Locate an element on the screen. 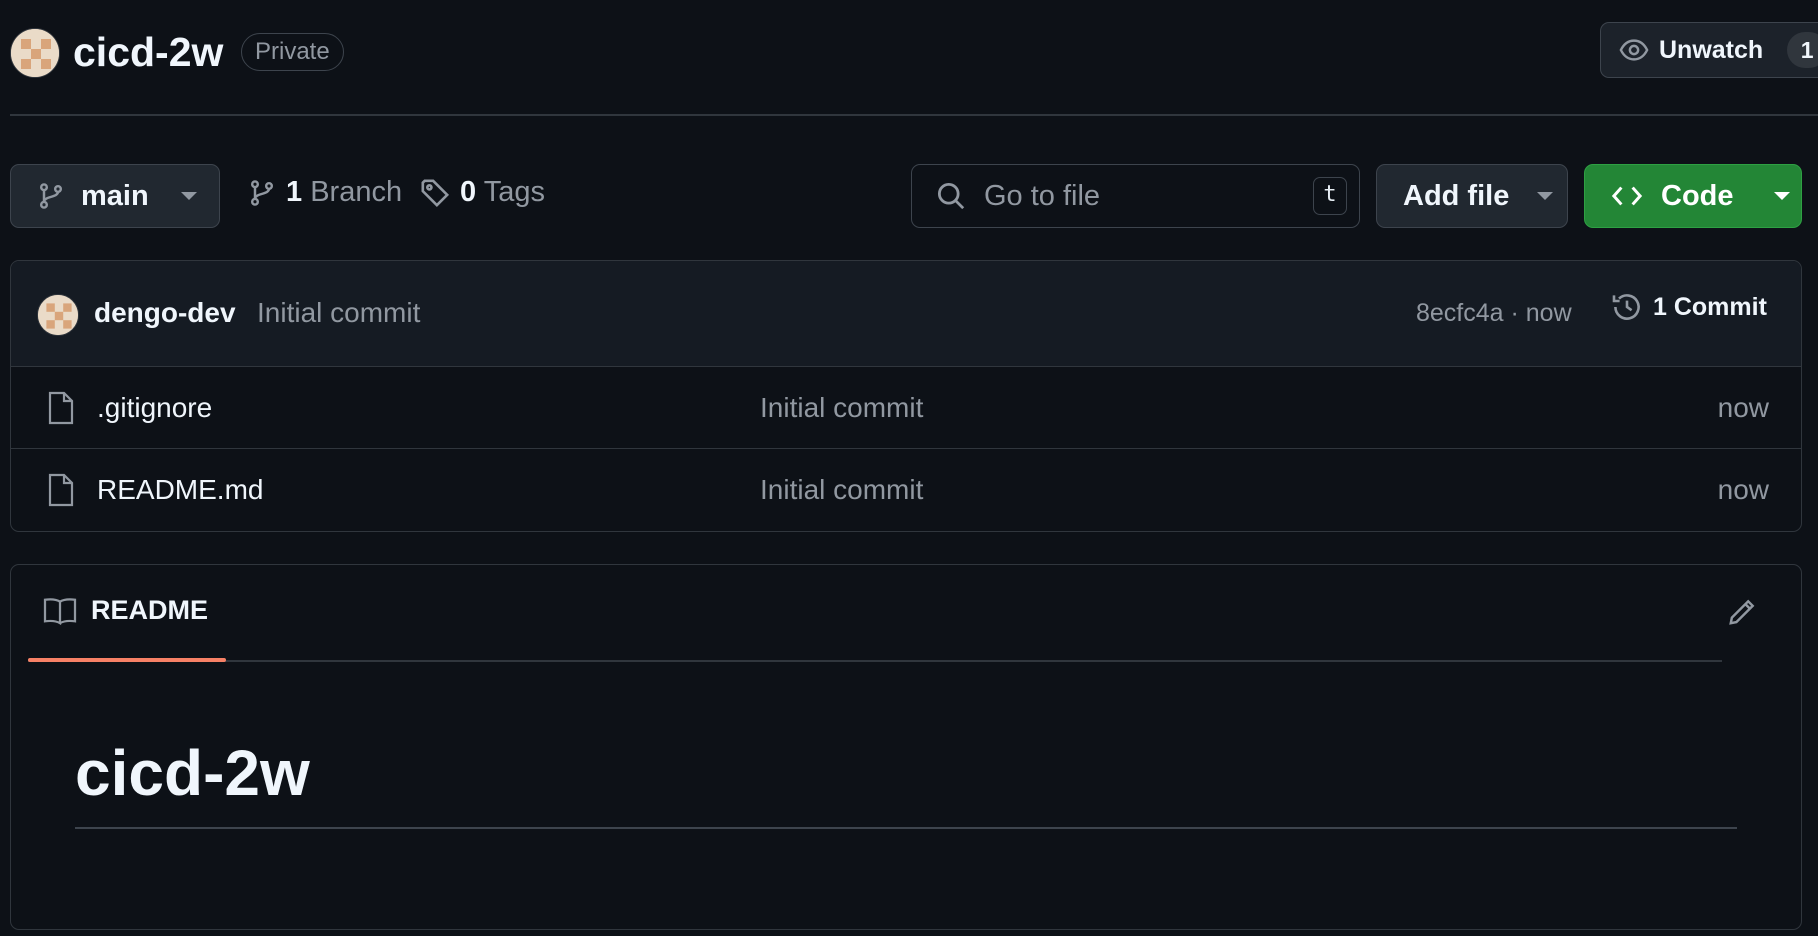 The image size is (1818, 936). branches-link: 1 Branch is located at coordinates (325, 192).